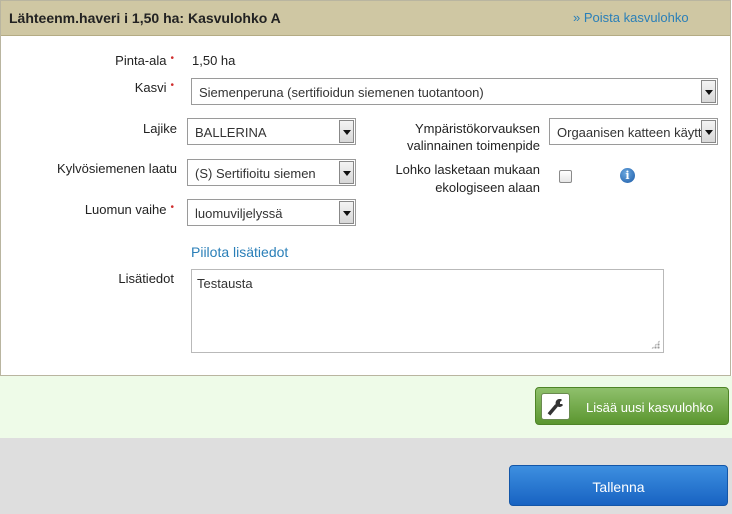 This screenshot has width=732, height=514. Describe the element at coordinates (239, 213) in the screenshot. I see `organic-phase-select-value: luomuviljelyssä` at that location.